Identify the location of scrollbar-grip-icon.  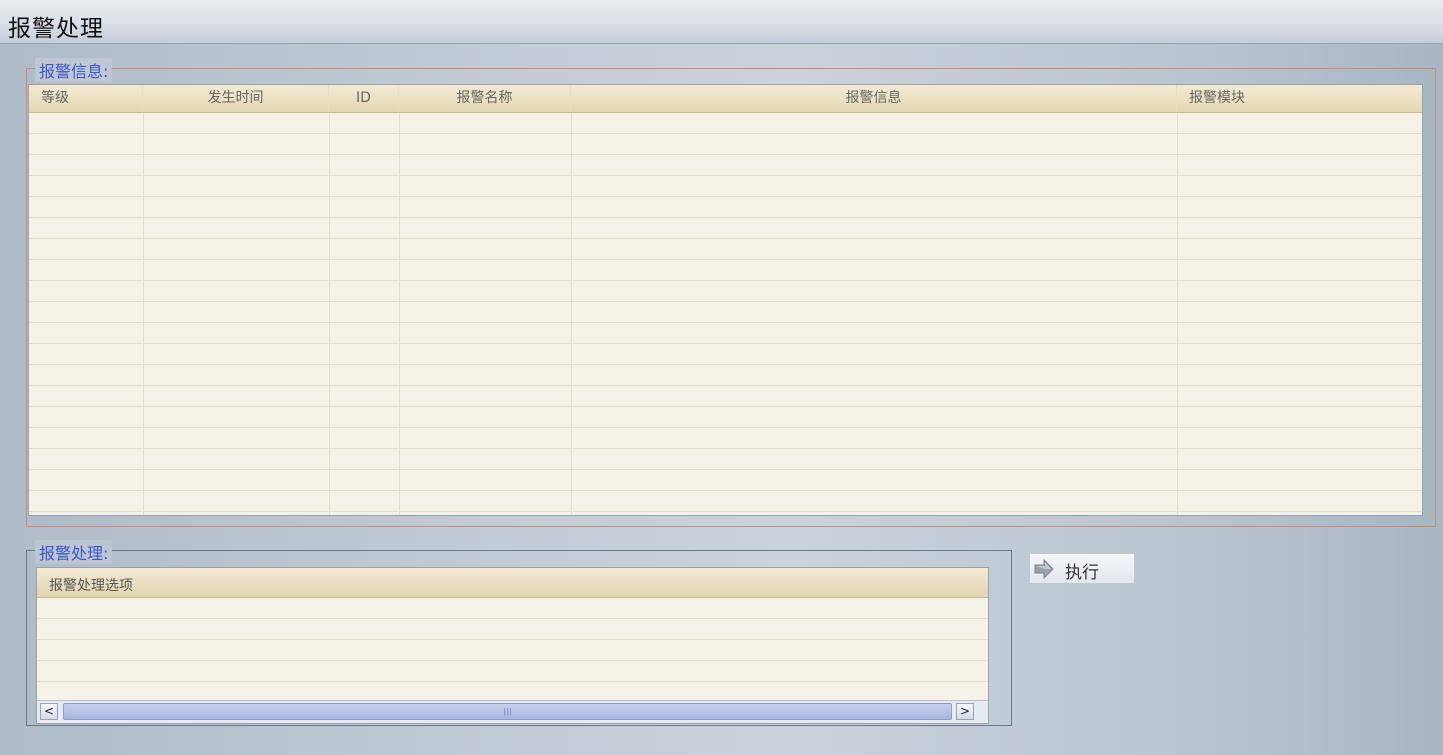
(507, 712).